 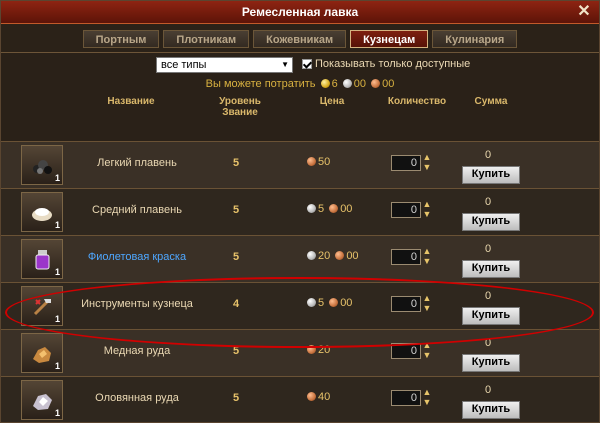 I want to click on tab-leatherworkers: Кожевникам, so click(x=300, y=39).